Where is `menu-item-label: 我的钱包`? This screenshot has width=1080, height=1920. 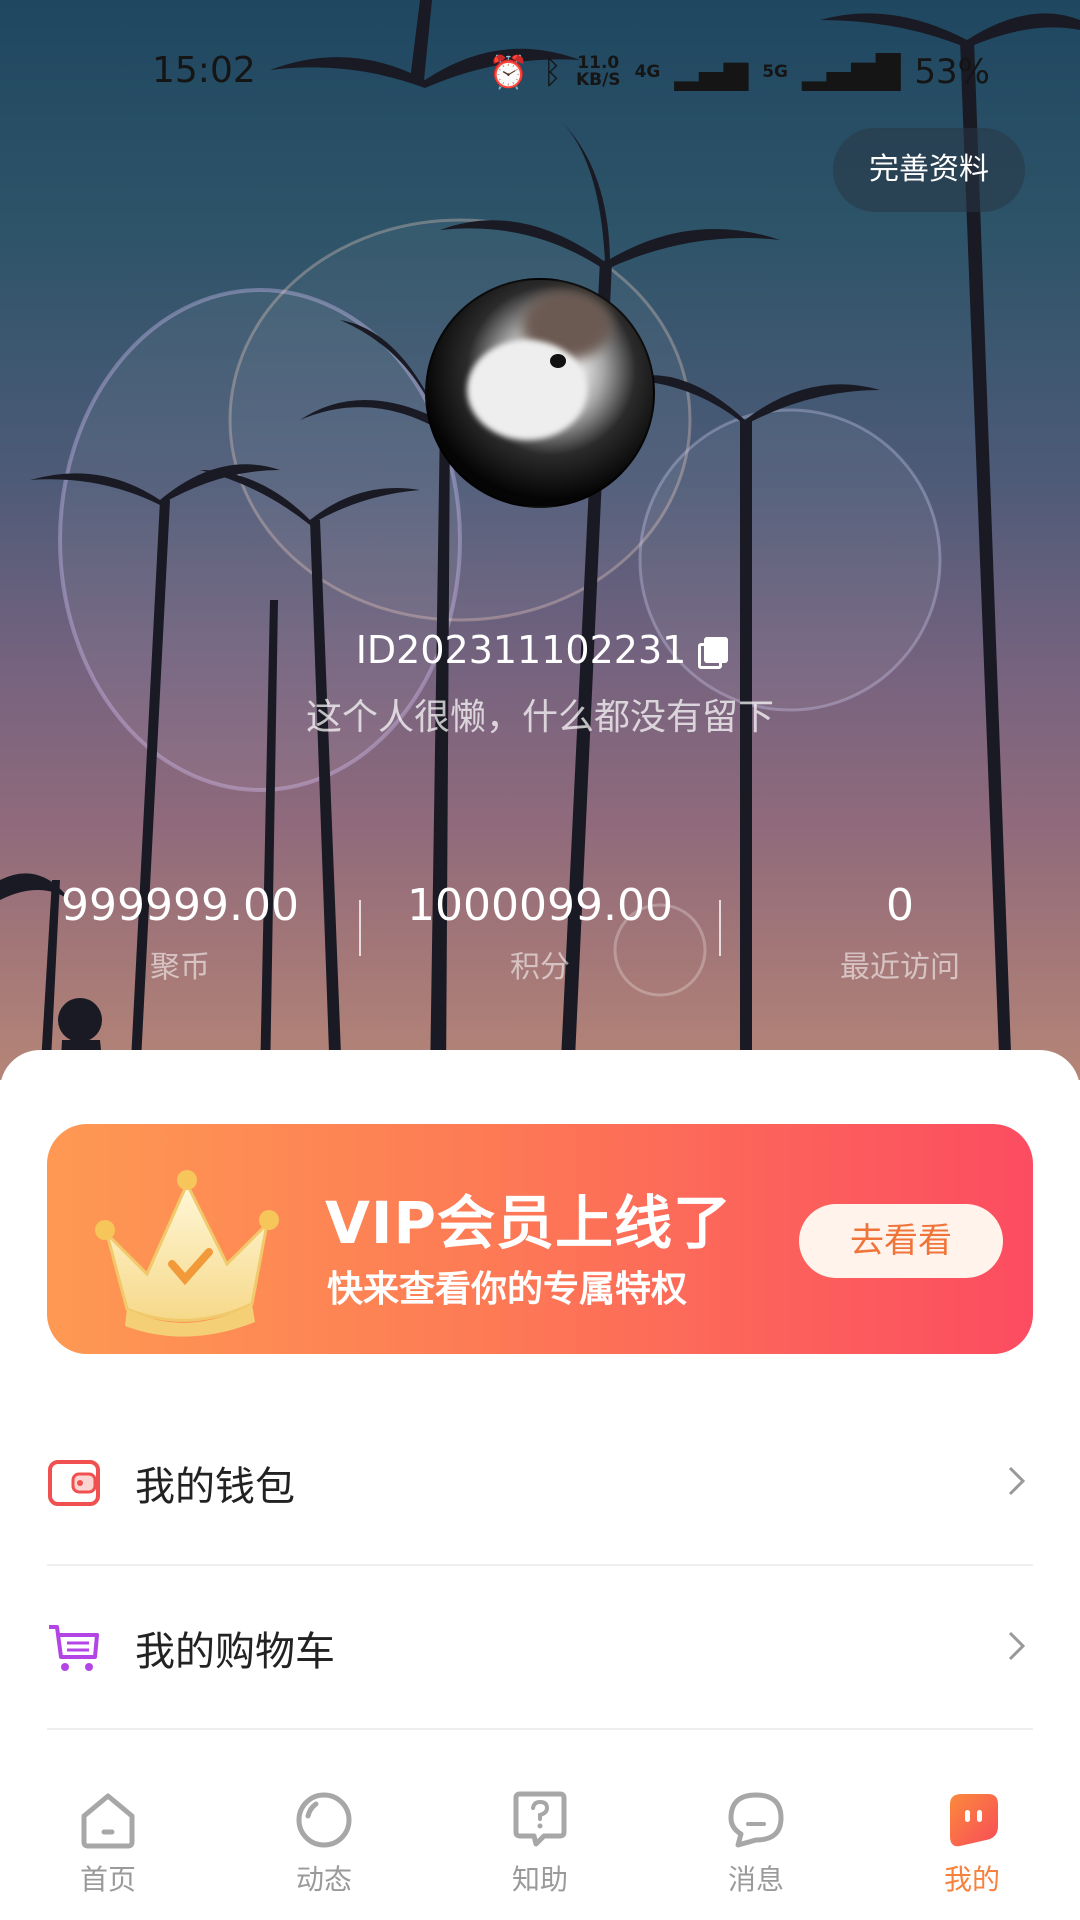
menu-item-label: 我的钱包 is located at coordinates (215, 1487).